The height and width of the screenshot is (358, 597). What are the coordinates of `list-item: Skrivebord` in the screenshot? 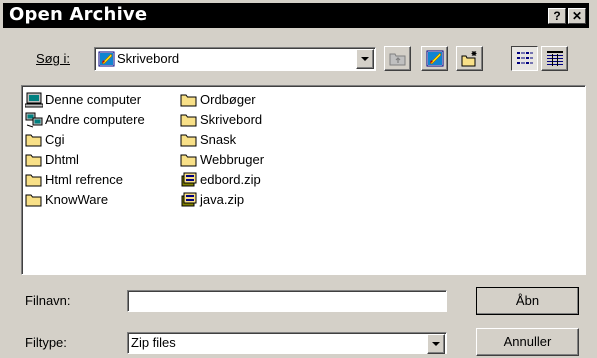 It's located at (250, 120).